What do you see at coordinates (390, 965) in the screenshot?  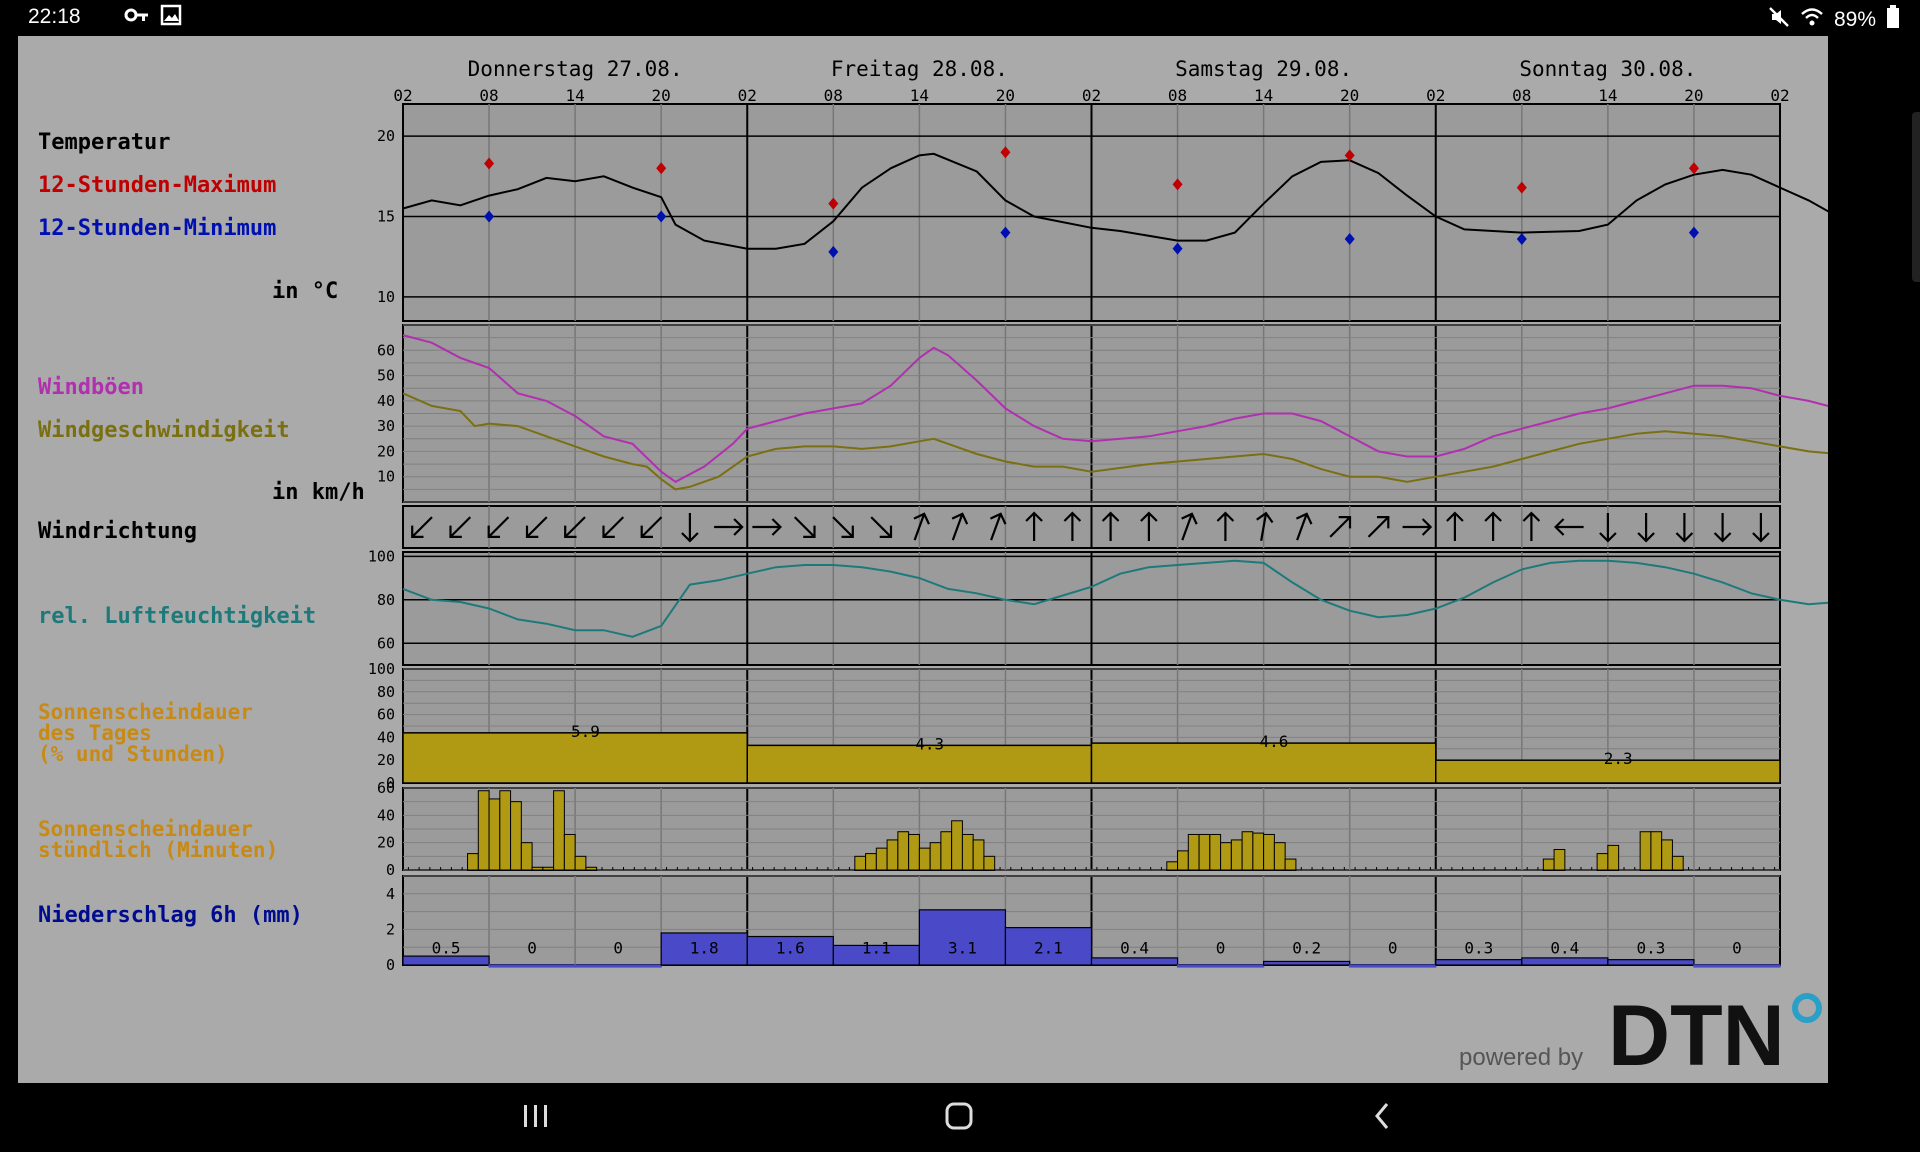 I see `precip-ytick: 0` at bounding box center [390, 965].